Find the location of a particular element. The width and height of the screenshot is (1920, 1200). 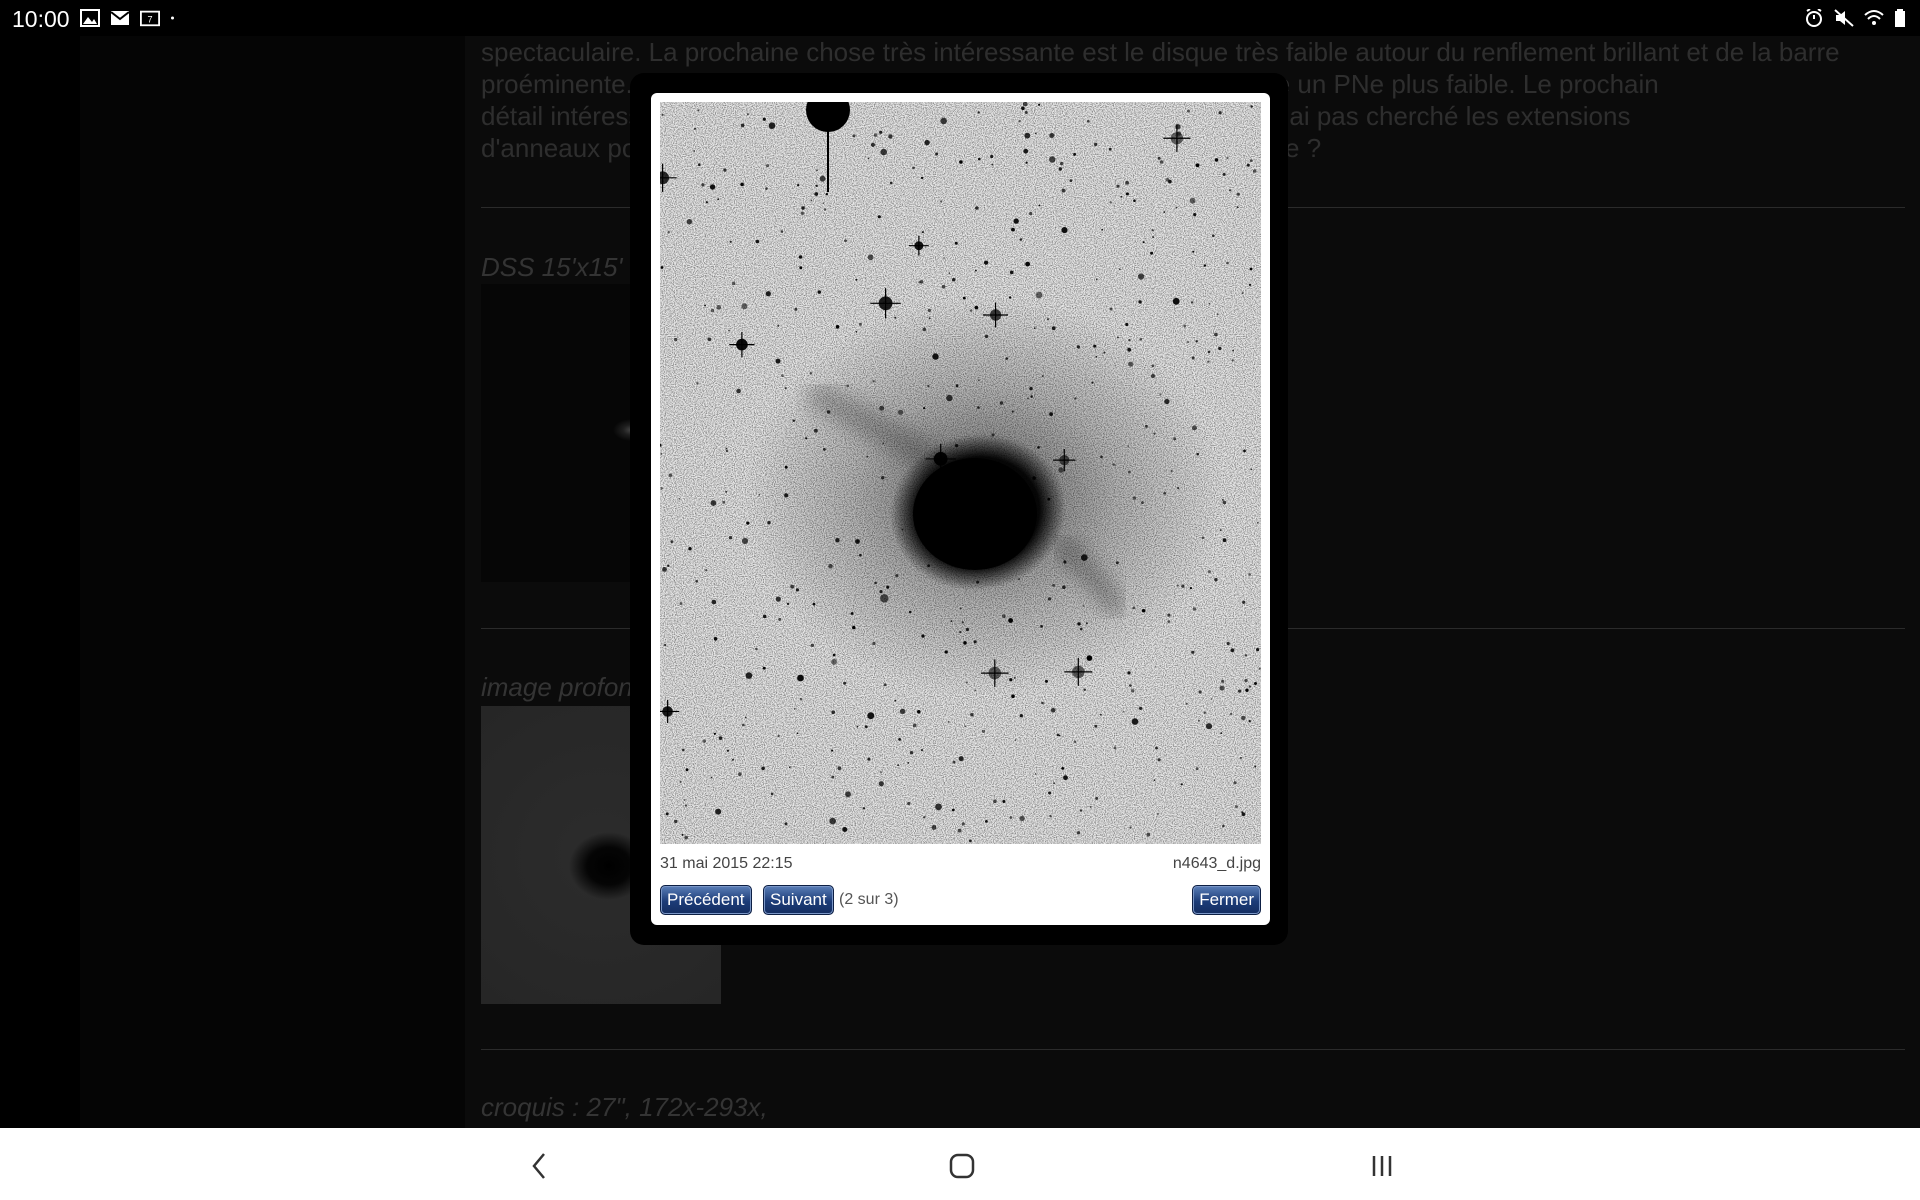

next-button: Suivant is located at coordinates (798, 900).